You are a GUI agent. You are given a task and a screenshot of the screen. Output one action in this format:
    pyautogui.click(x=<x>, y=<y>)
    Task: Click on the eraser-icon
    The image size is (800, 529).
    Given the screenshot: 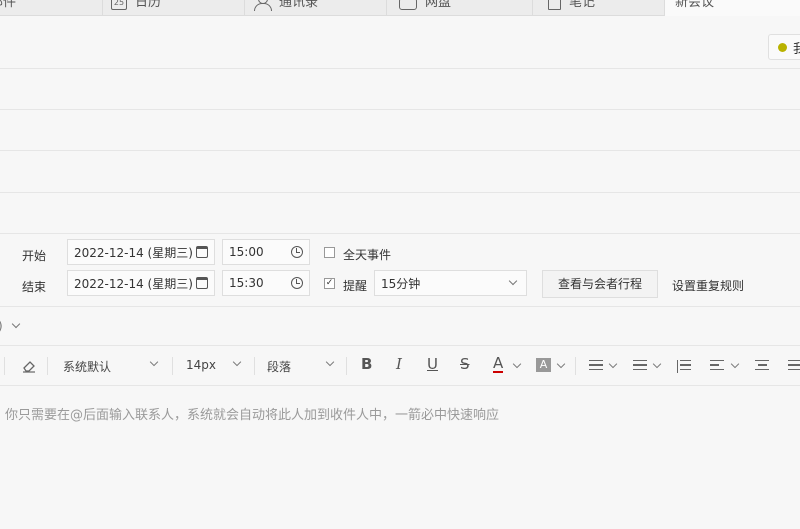 What is the action you would take?
    pyautogui.click(x=29, y=366)
    